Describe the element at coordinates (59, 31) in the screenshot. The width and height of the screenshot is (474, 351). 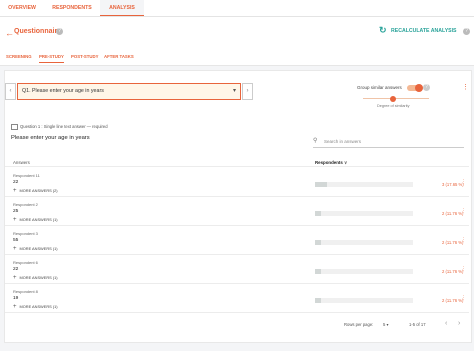
I see `help-icon: ?` at that location.